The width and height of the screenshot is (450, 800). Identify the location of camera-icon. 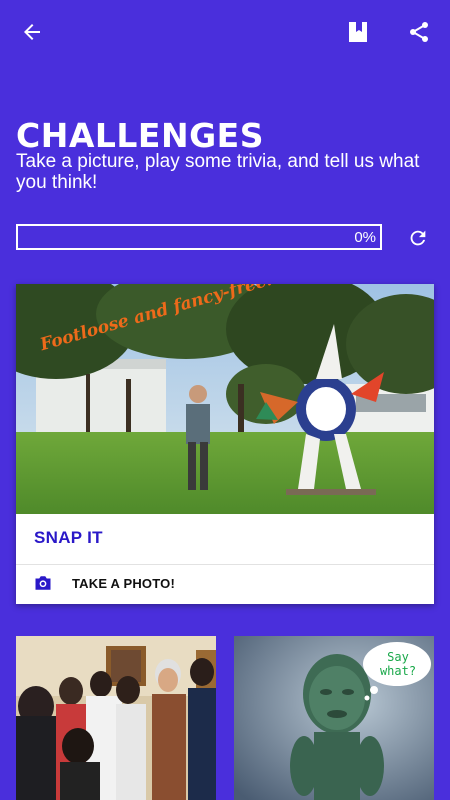
(43, 583).